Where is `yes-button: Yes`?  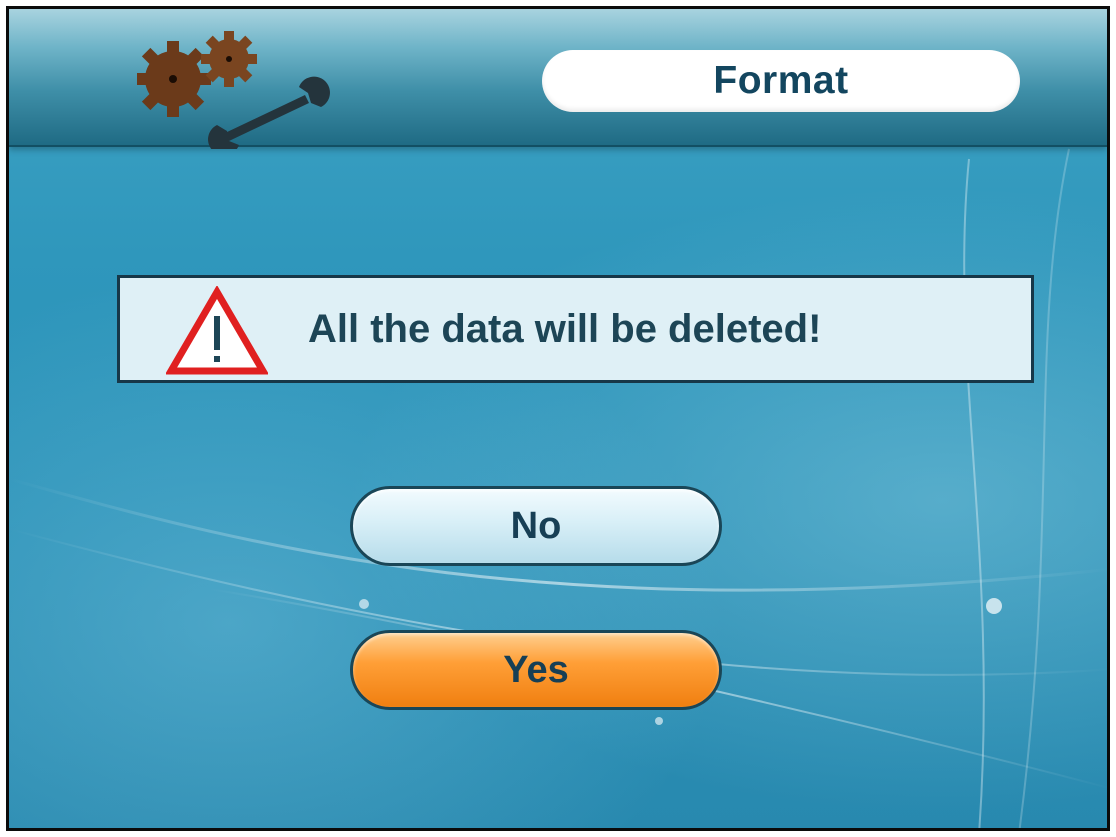 yes-button: Yes is located at coordinates (536, 670).